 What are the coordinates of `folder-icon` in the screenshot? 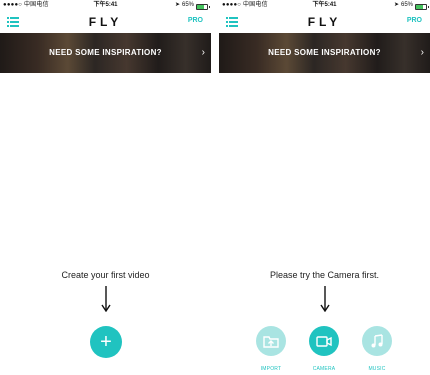 It's located at (271, 342).